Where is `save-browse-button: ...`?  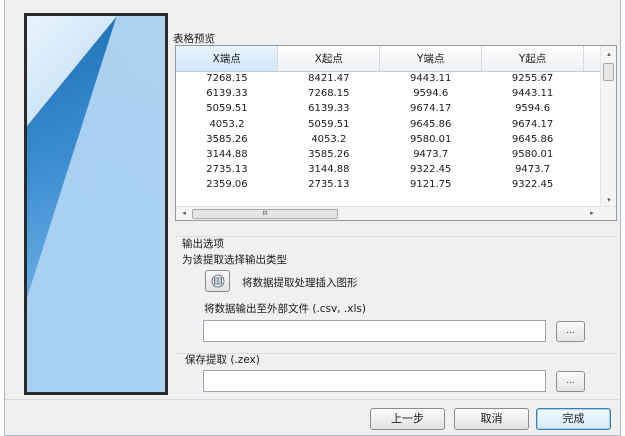 save-browse-button: ... is located at coordinates (570, 381).